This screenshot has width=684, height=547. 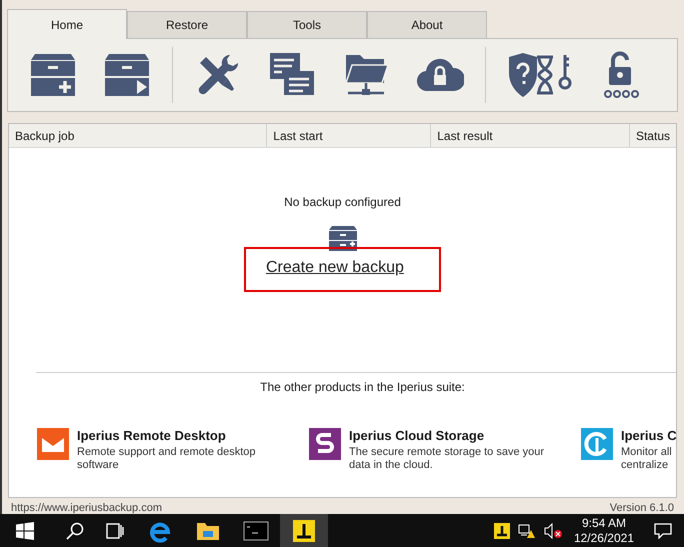 I want to click on network-warning-icon, so click(x=527, y=530).